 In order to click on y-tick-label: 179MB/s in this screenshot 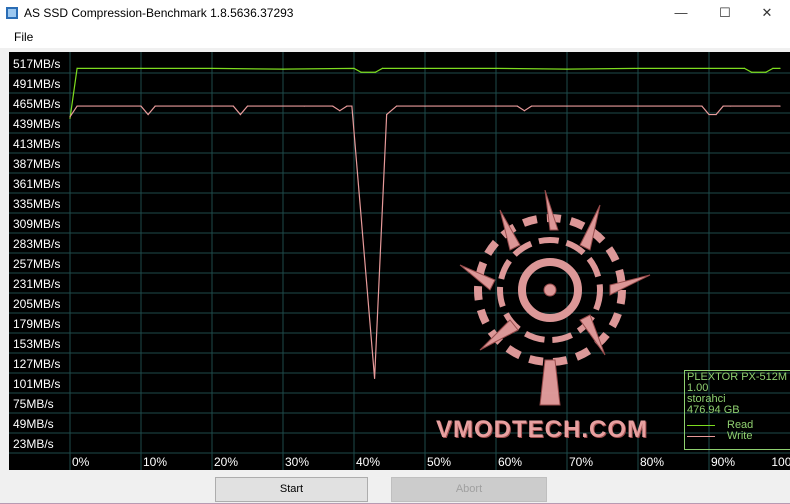, I will do `click(36, 324)`.